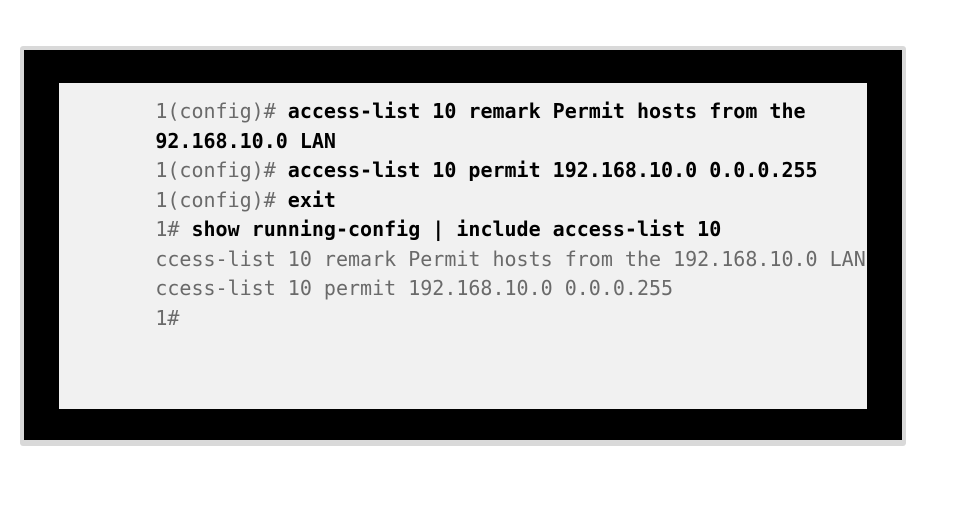 This screenshot has height=514, width=960. What do you see at coordinates (119, 301) in the screenshot?
I see `terminal-line-final-prompt: 1#` at bounding box center [119, 301].